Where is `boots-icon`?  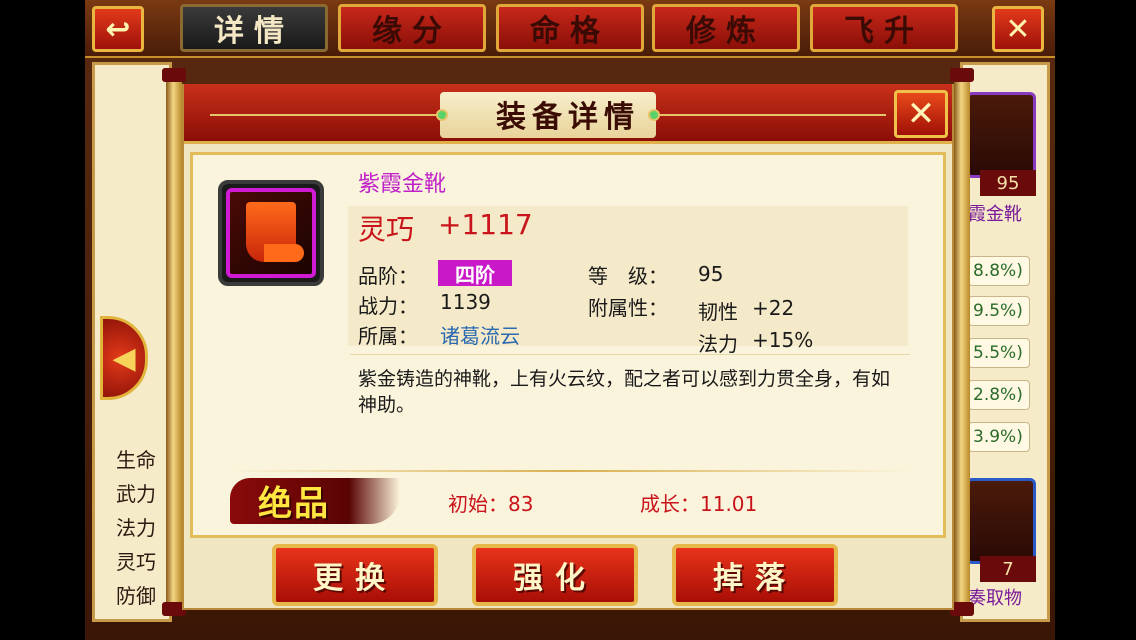 boots-icon is located at coordinates (271, 233).